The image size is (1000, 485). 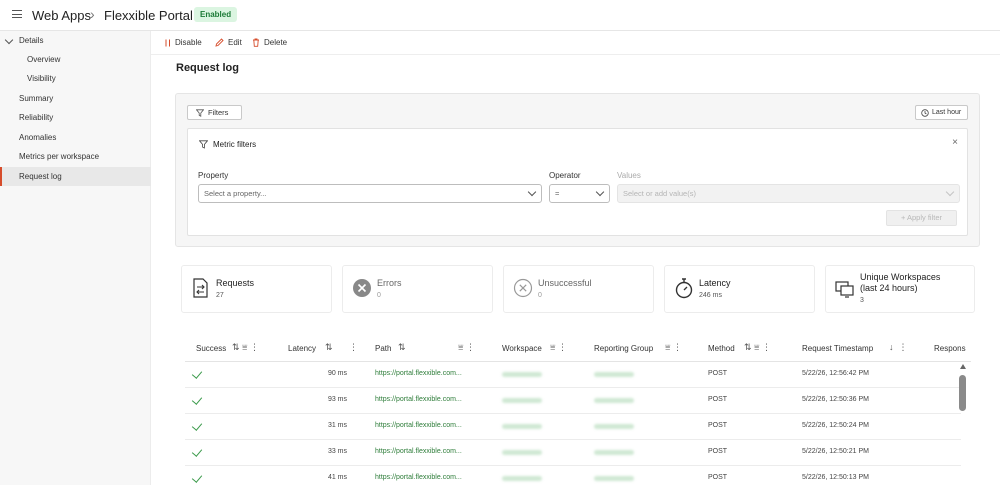 What do you see at coordinates (75, 78) in the screenshot?
I see `sidebar-item-visibility: Visibility` at bounding box center [75, 78].